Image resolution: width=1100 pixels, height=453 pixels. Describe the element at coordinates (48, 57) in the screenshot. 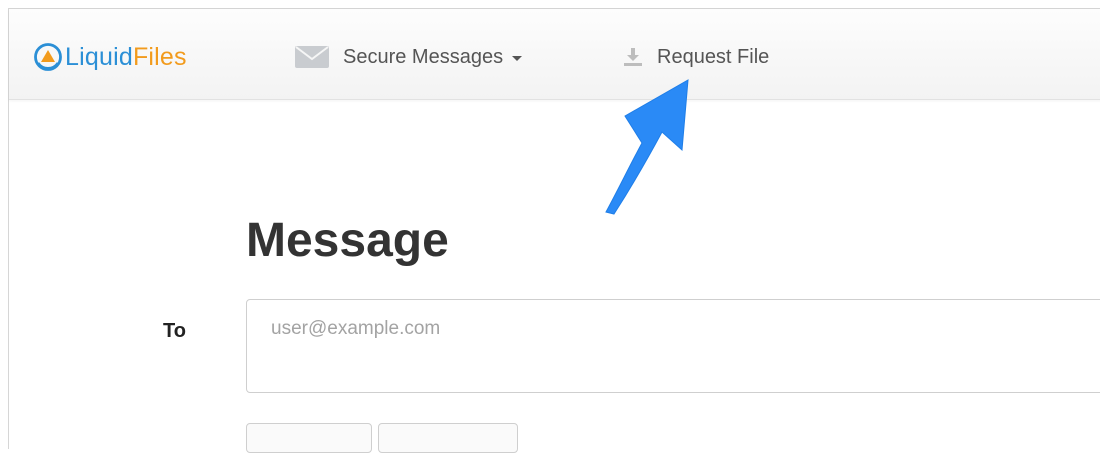

I see `liquidfiles-logo-icon` at that location.